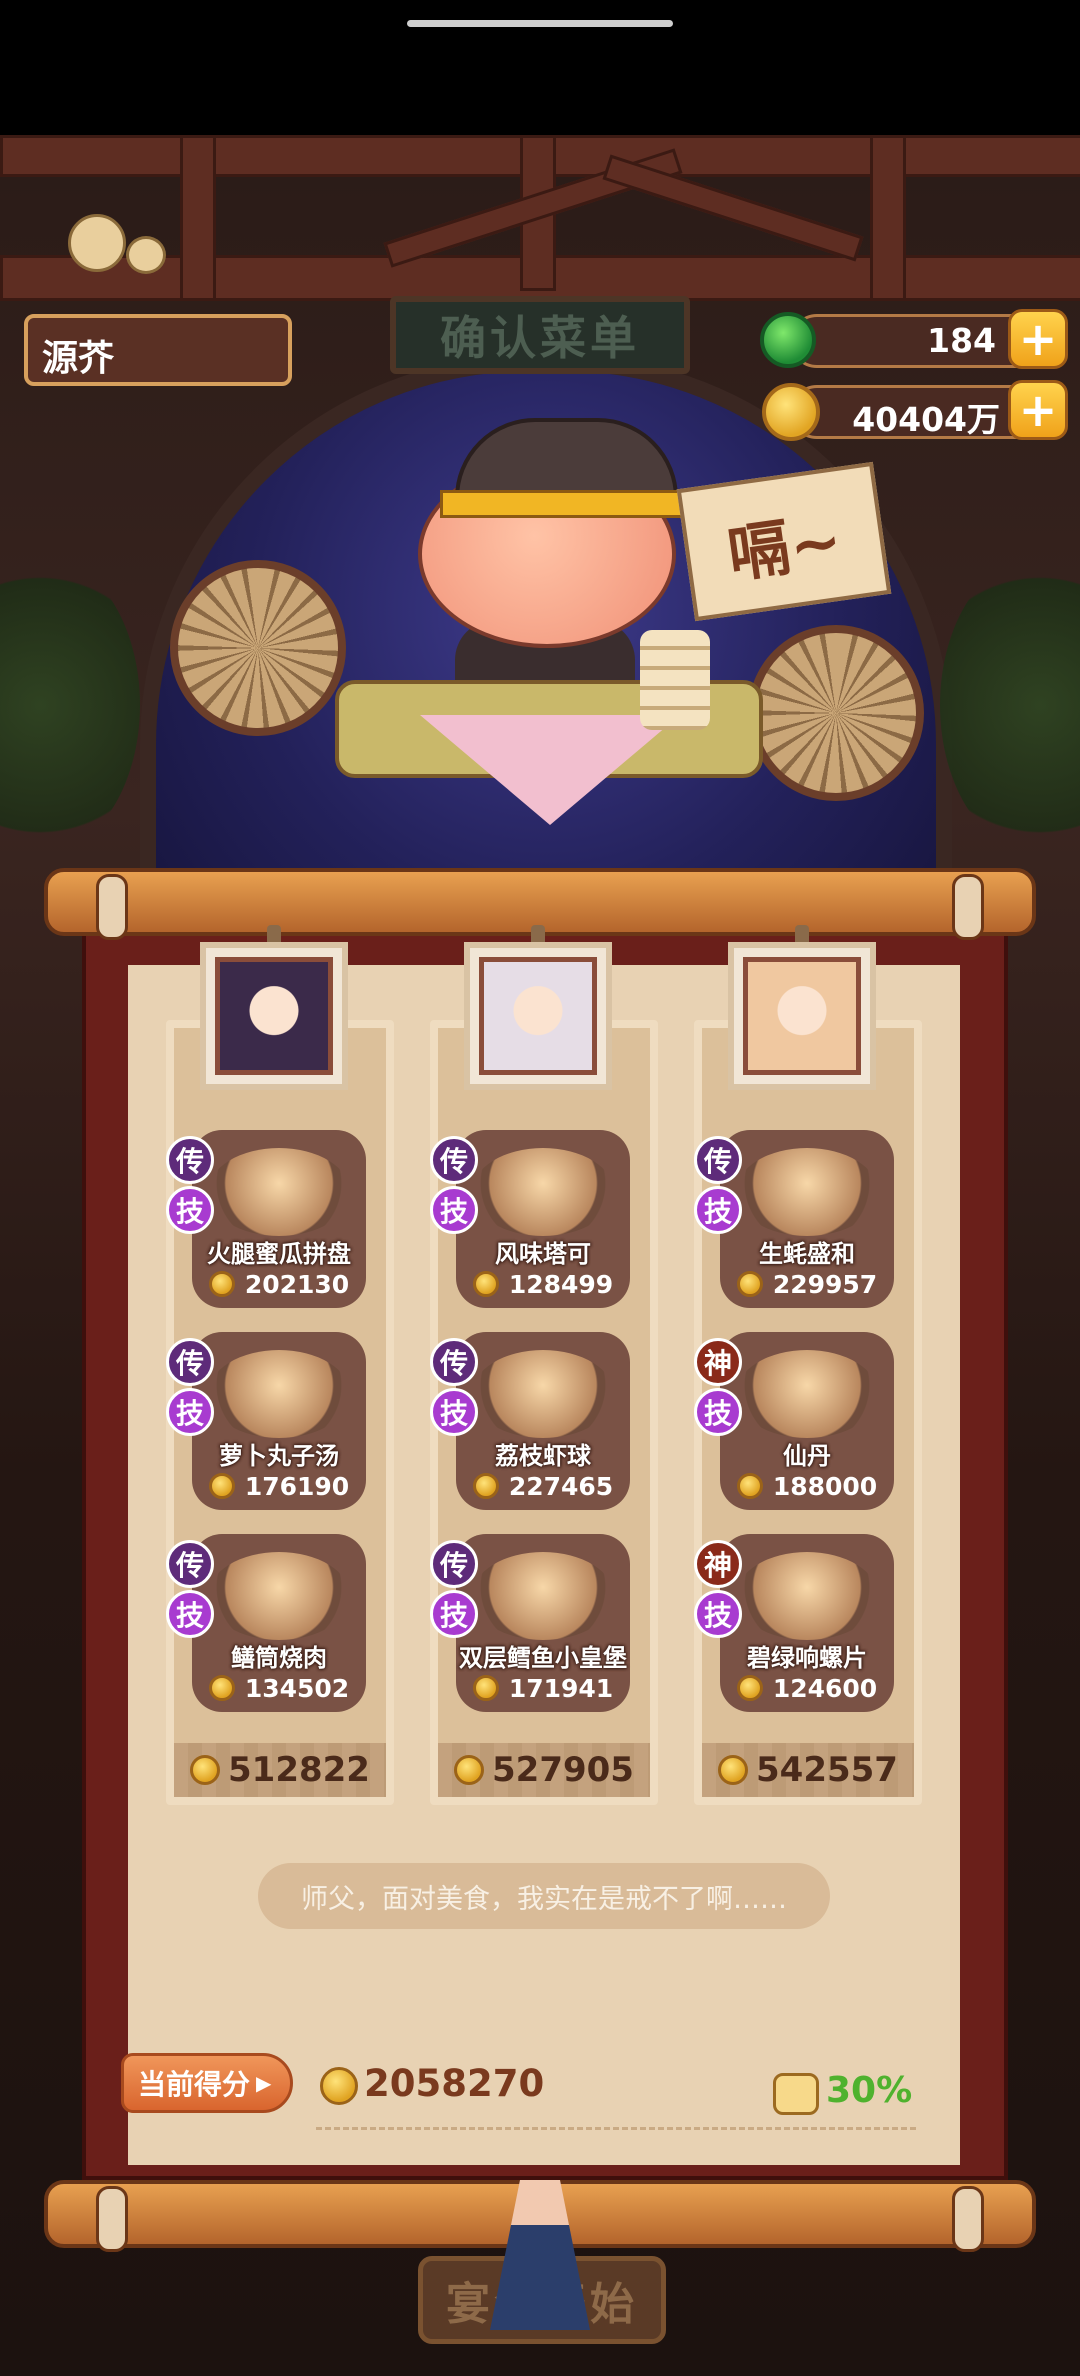 The width and height of the screenshot is (1080, 2376). I want to click on bonus-food-icon, so click(796, 2094).